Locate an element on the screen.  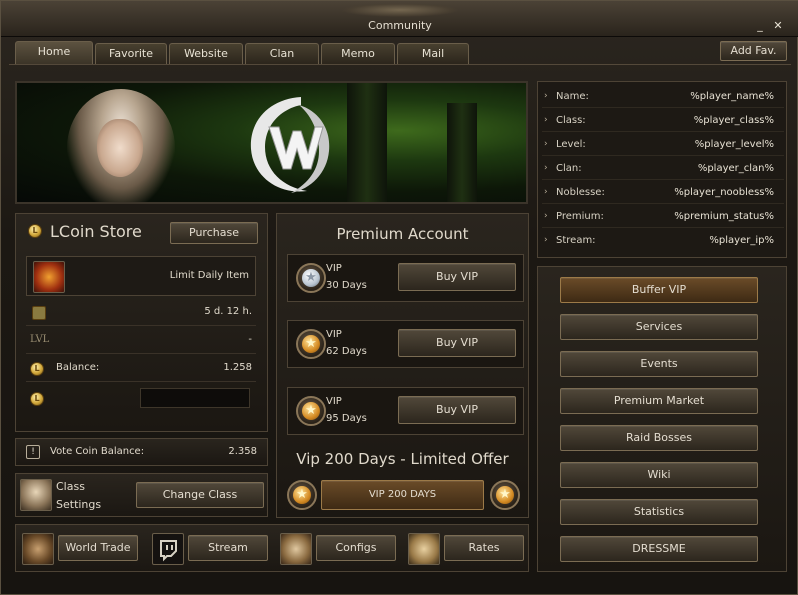
tab-website: Website is located at coordinates (206, 54).